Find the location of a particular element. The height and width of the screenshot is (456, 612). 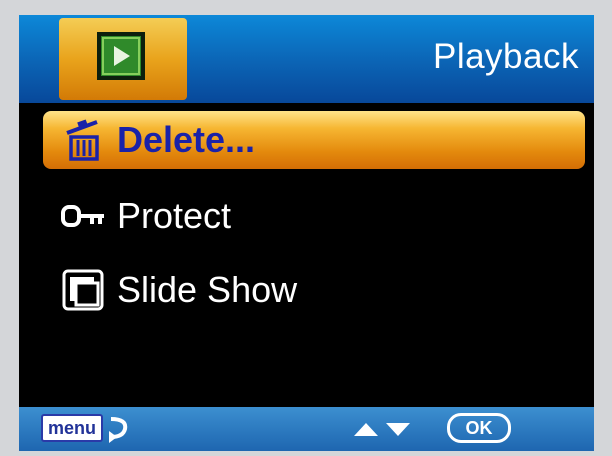

slideshow-icon is located at coordinates (83, 290).